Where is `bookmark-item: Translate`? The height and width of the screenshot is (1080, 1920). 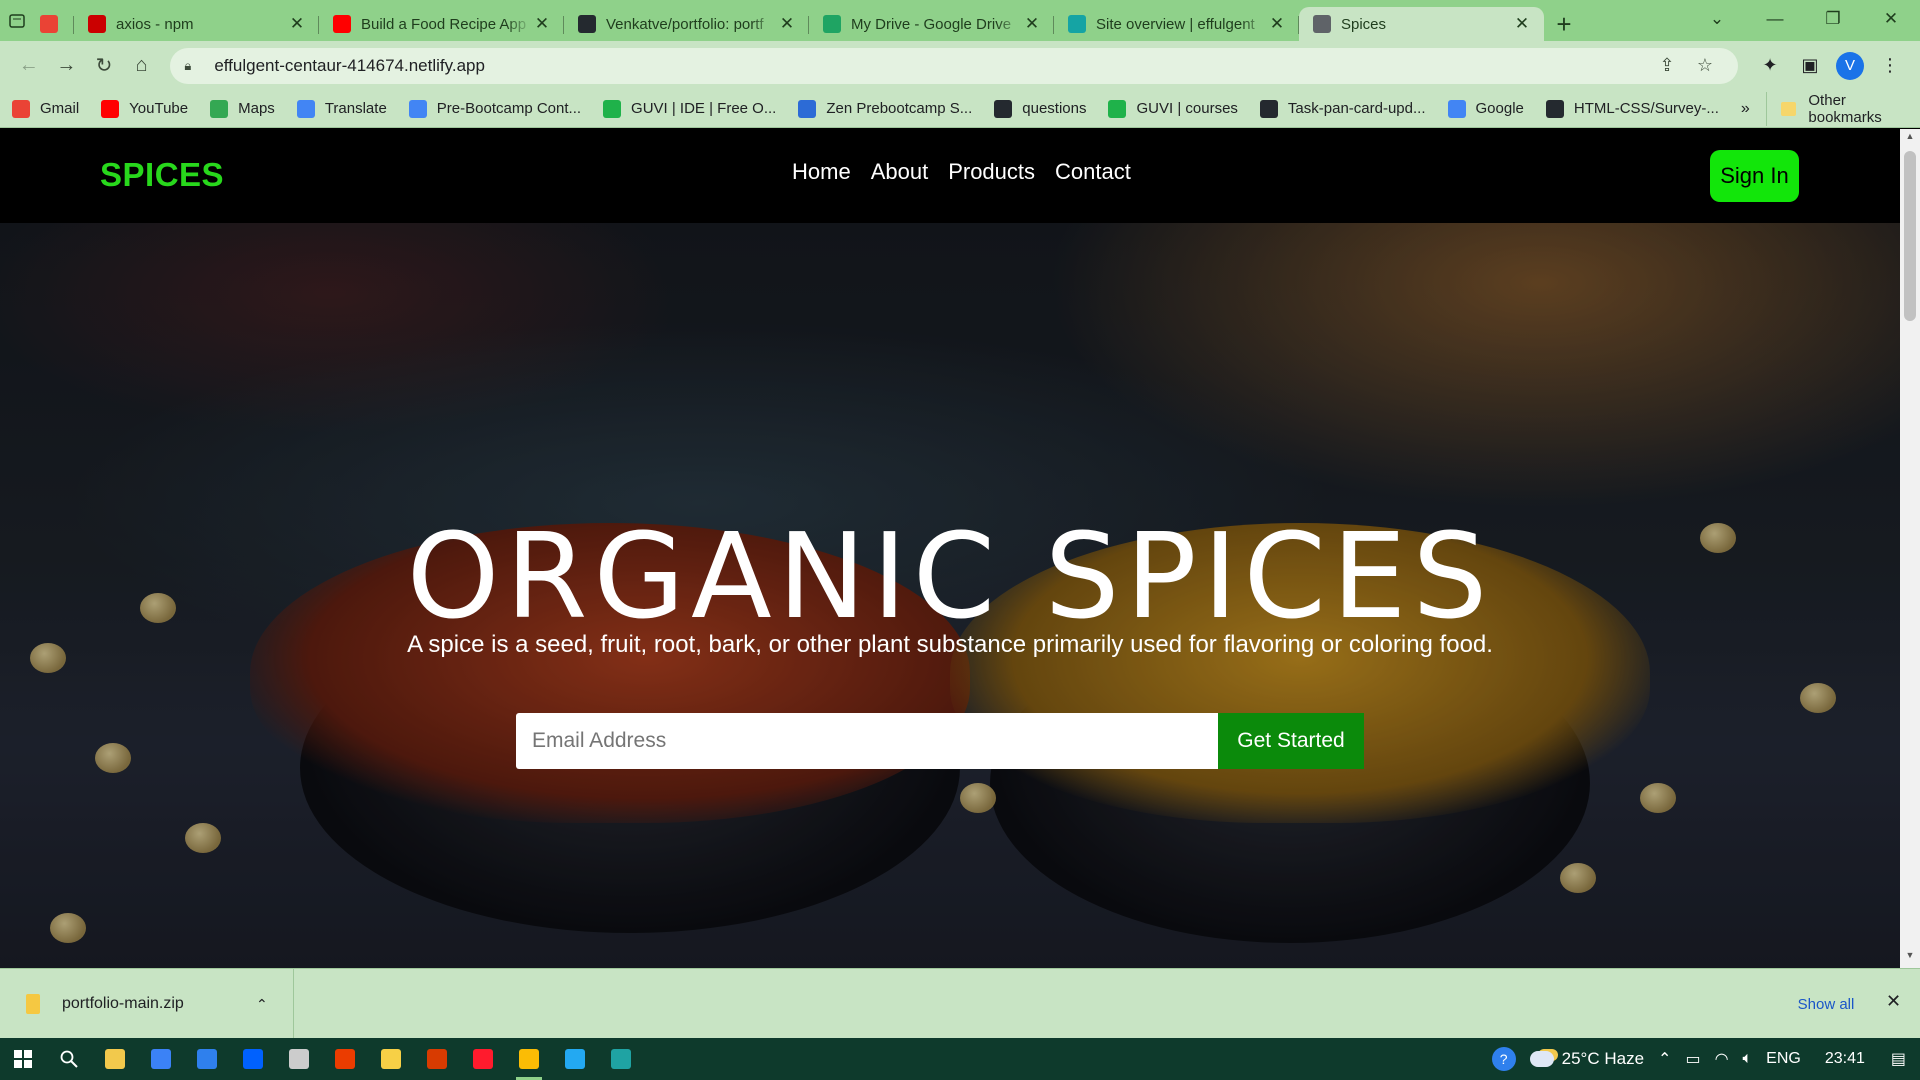
bookmark-item: Translate is located at coordinates (341, 108).